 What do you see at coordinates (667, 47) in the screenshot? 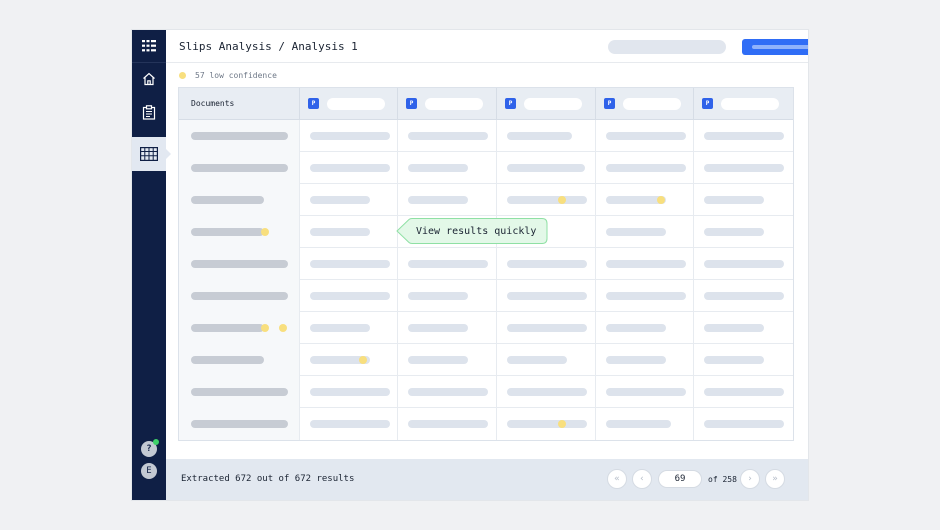
I see `header-search-placeholder` at bounding box center [667, 47].